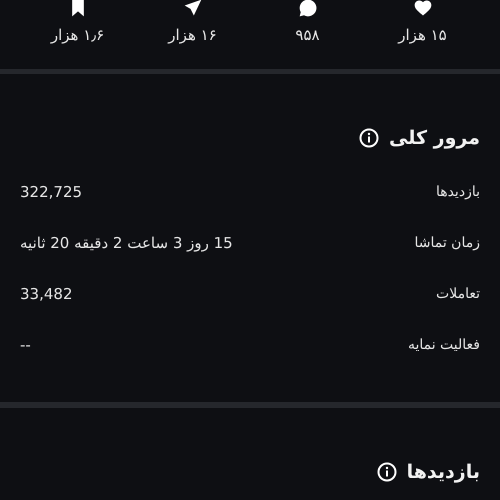 The image size is (500, 500). What do you see at coordinates (51, 191) in the screenshot?
I see `metric-value: 322,725` at bounding box center [51, 191].